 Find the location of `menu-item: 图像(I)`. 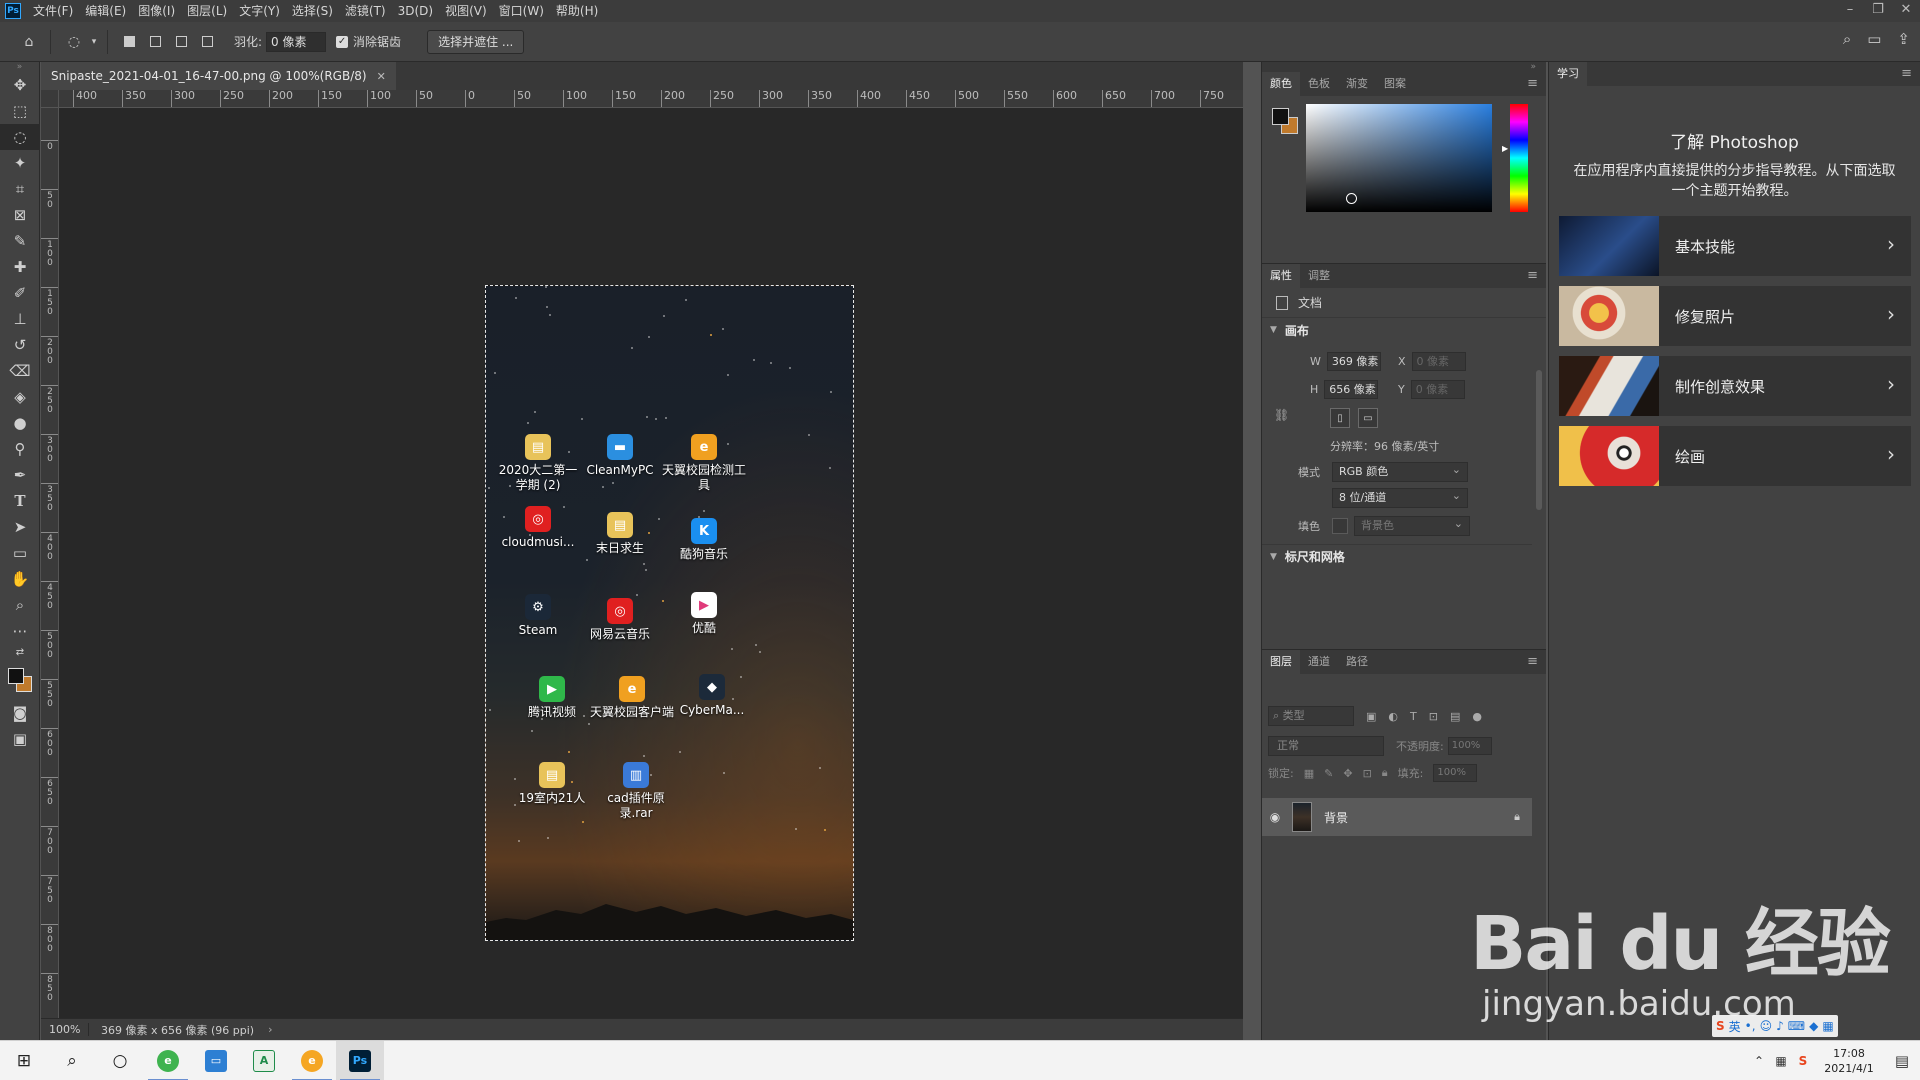

menu-item: 图像(I) is located at coordinates (156, 11).